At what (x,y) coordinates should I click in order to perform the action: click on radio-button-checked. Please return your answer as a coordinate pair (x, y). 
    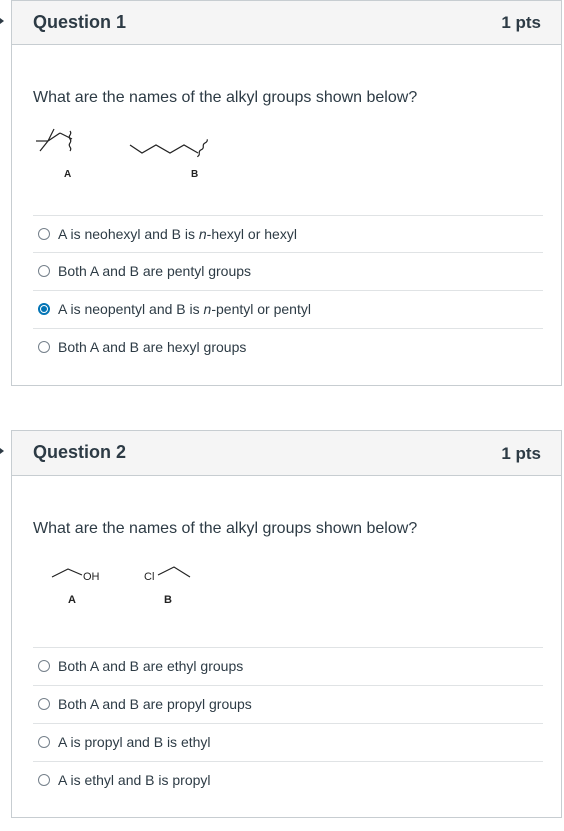
    Looking at the image, I should click on (44, 309).